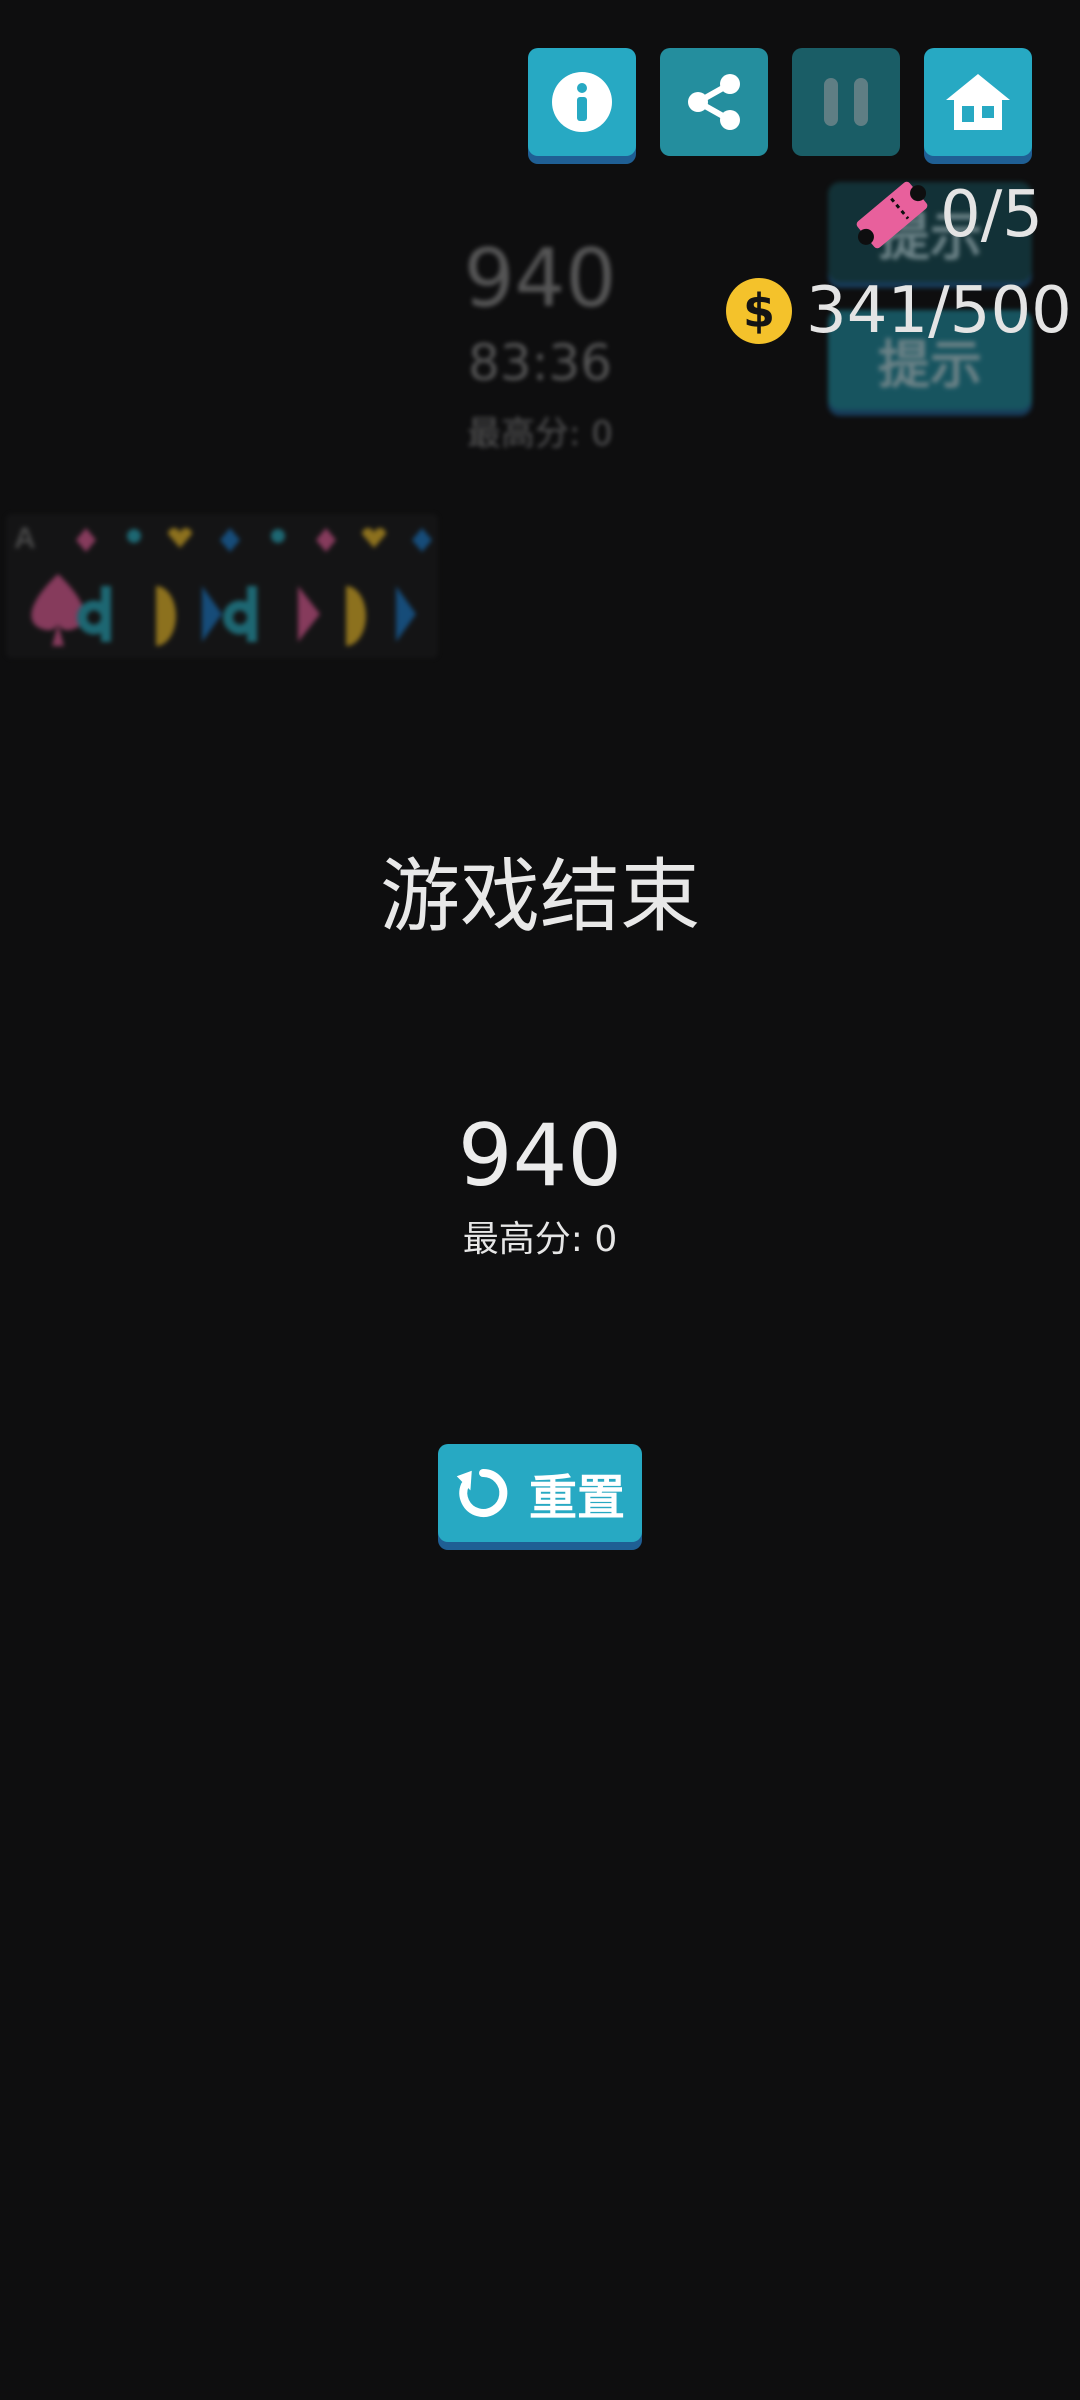 Image resolution: width=1080 pixels, height=2400 pixels. I want to click on coin-icon: $, so click(759, 311).